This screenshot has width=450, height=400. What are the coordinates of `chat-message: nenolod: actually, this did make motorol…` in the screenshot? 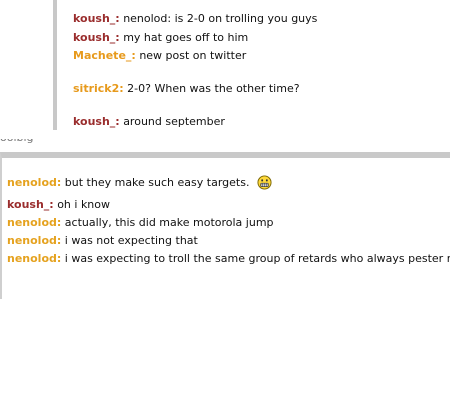 It's located at (140, 223).